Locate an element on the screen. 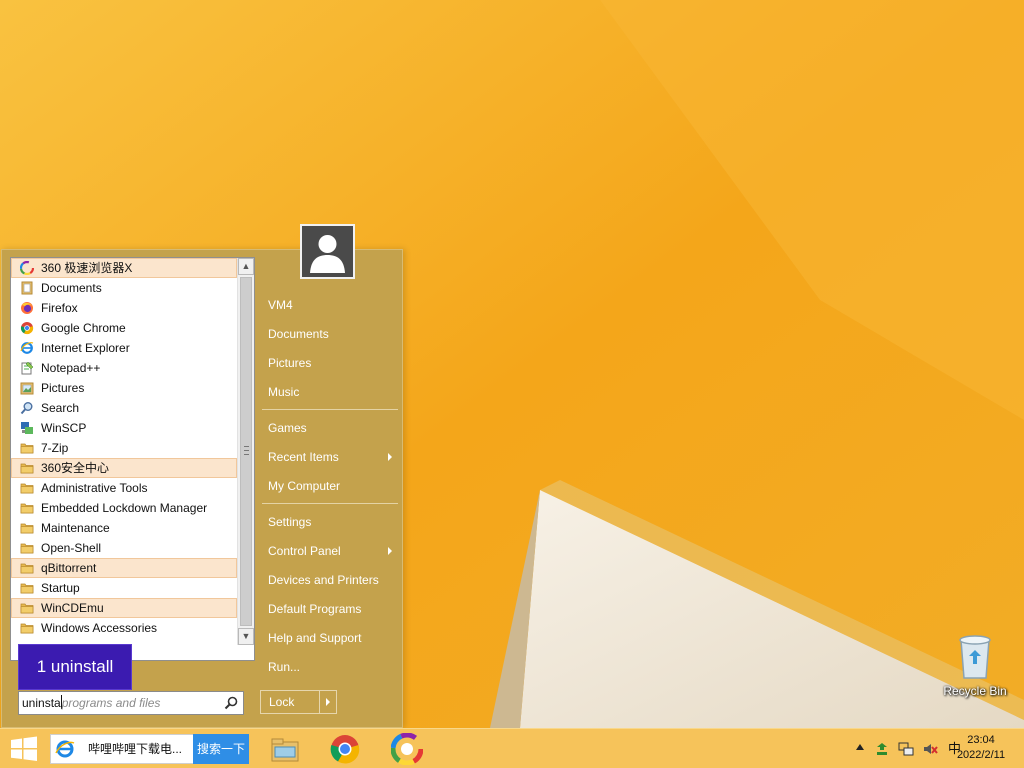 Image resolution: width=1024 pixels, height=768 pixels. program-label: Pictures is located at coordinates (63, 388).